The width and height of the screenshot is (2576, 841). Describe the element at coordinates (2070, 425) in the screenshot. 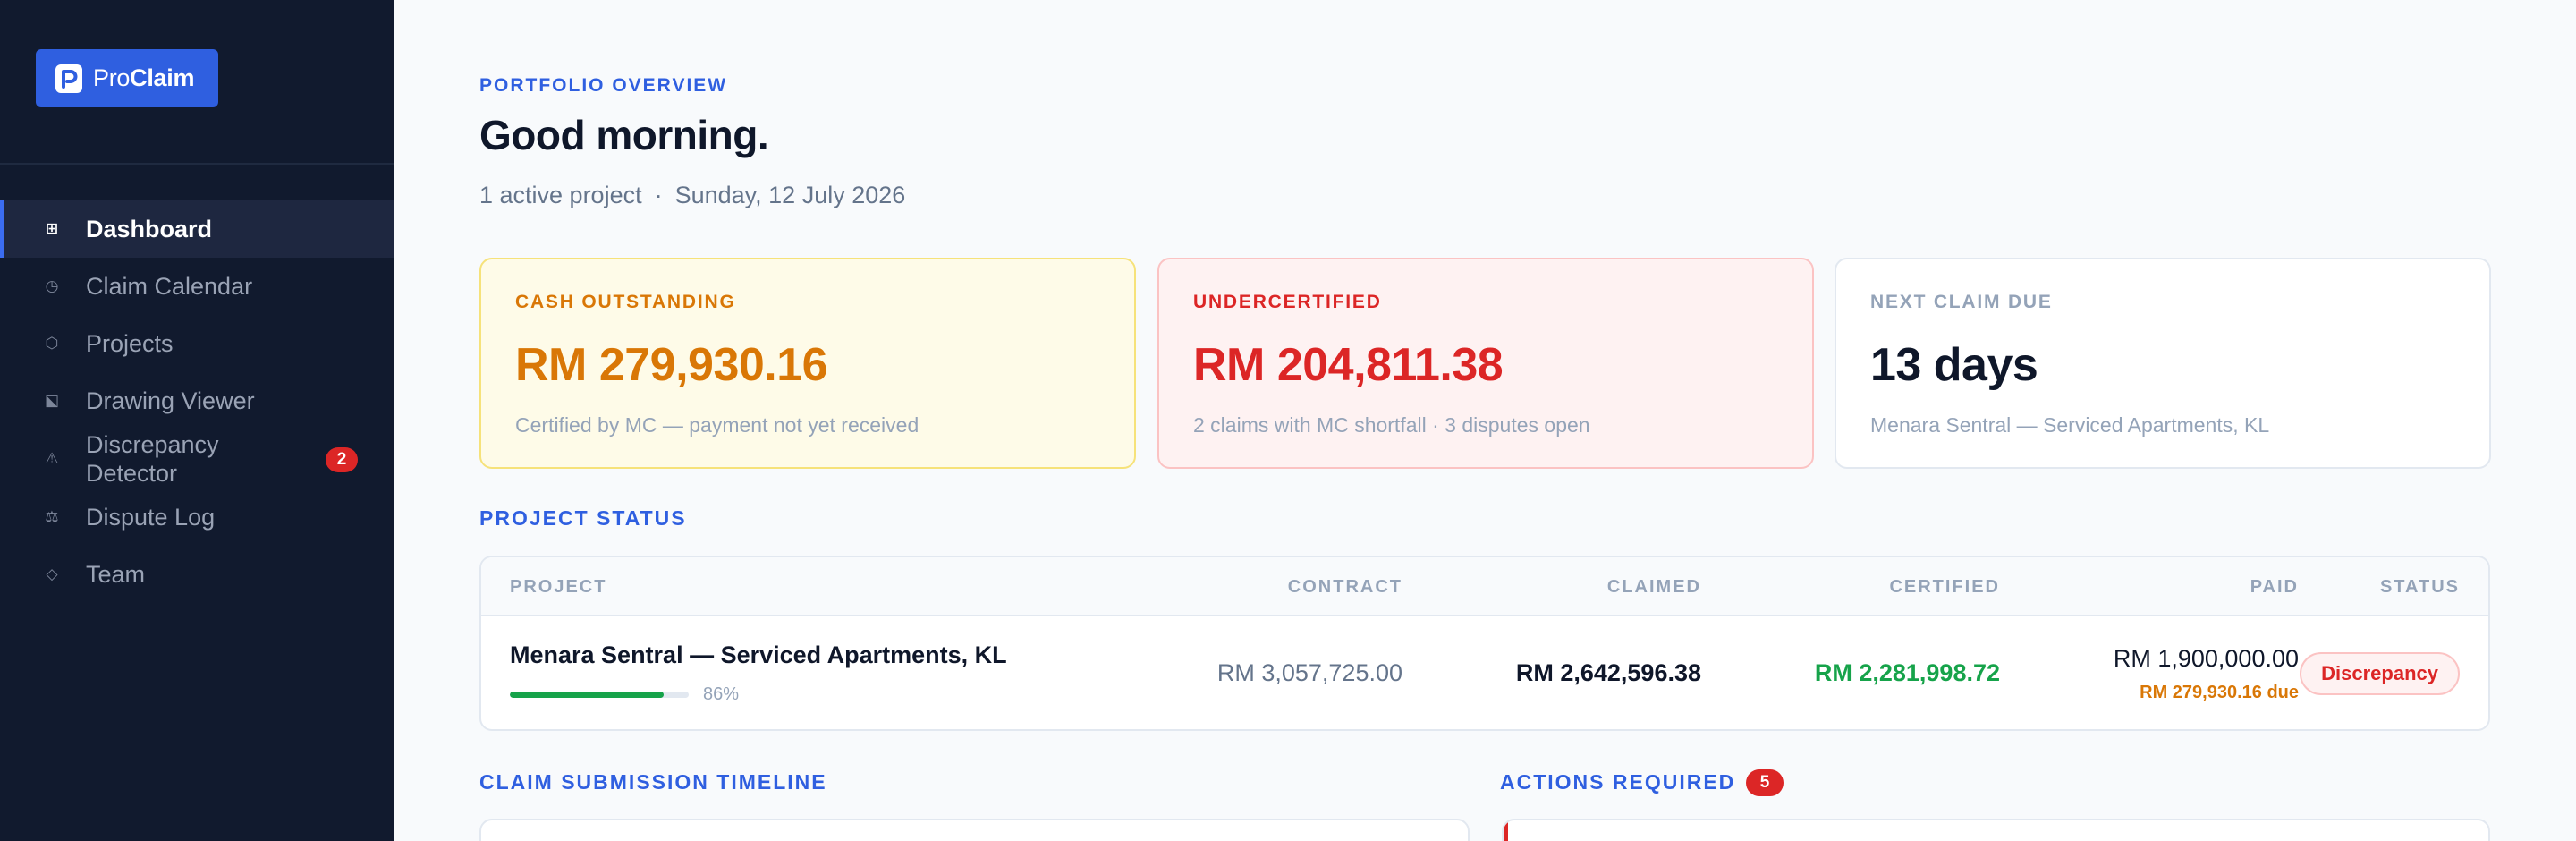

I see `card-note: Menara Sentral — Serviced Apartments, KL` at that location.